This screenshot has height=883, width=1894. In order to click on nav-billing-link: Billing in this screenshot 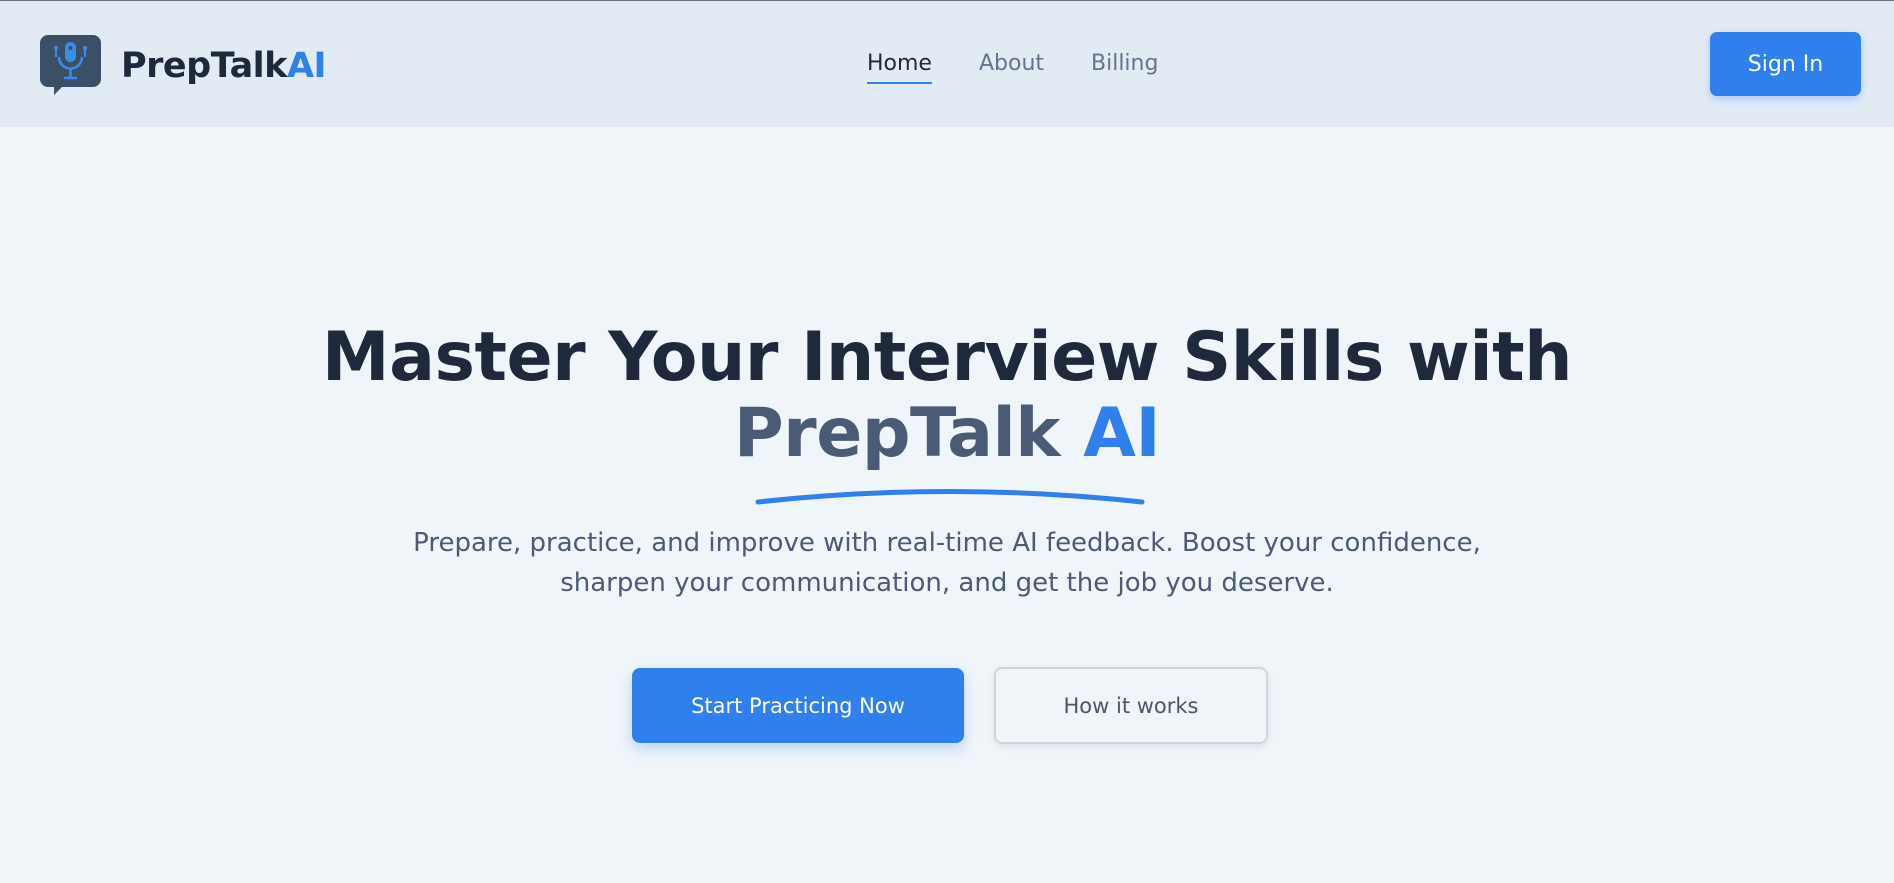, I will do `click(1124, 64)`.